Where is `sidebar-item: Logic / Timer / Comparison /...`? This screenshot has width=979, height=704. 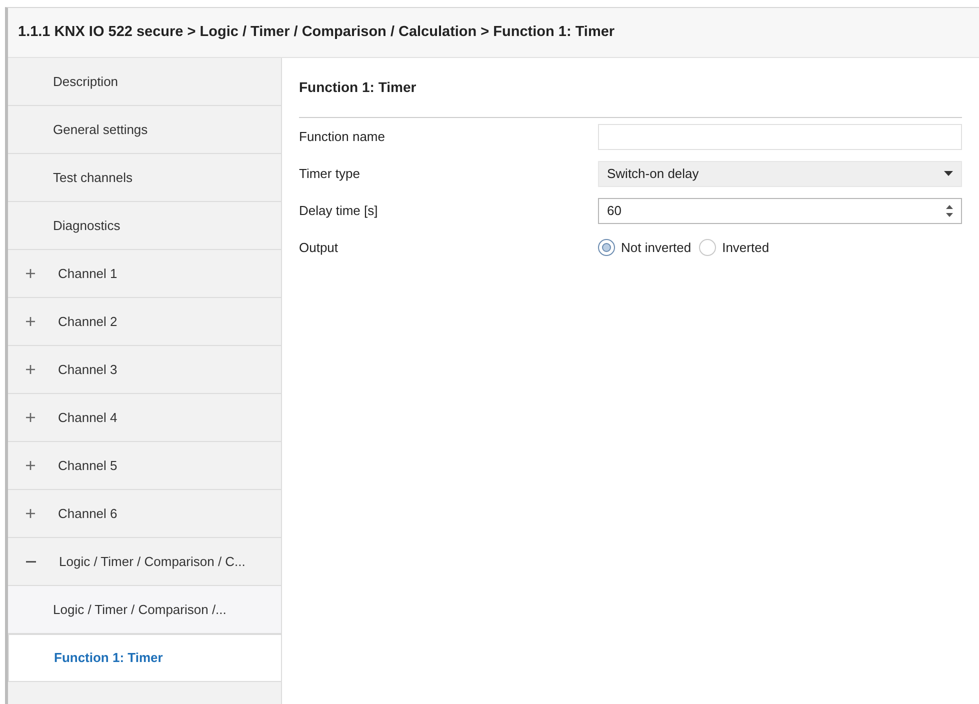 sidebar-item: Logic / Timer / Comparison /... is located at coordinates (144, 610).